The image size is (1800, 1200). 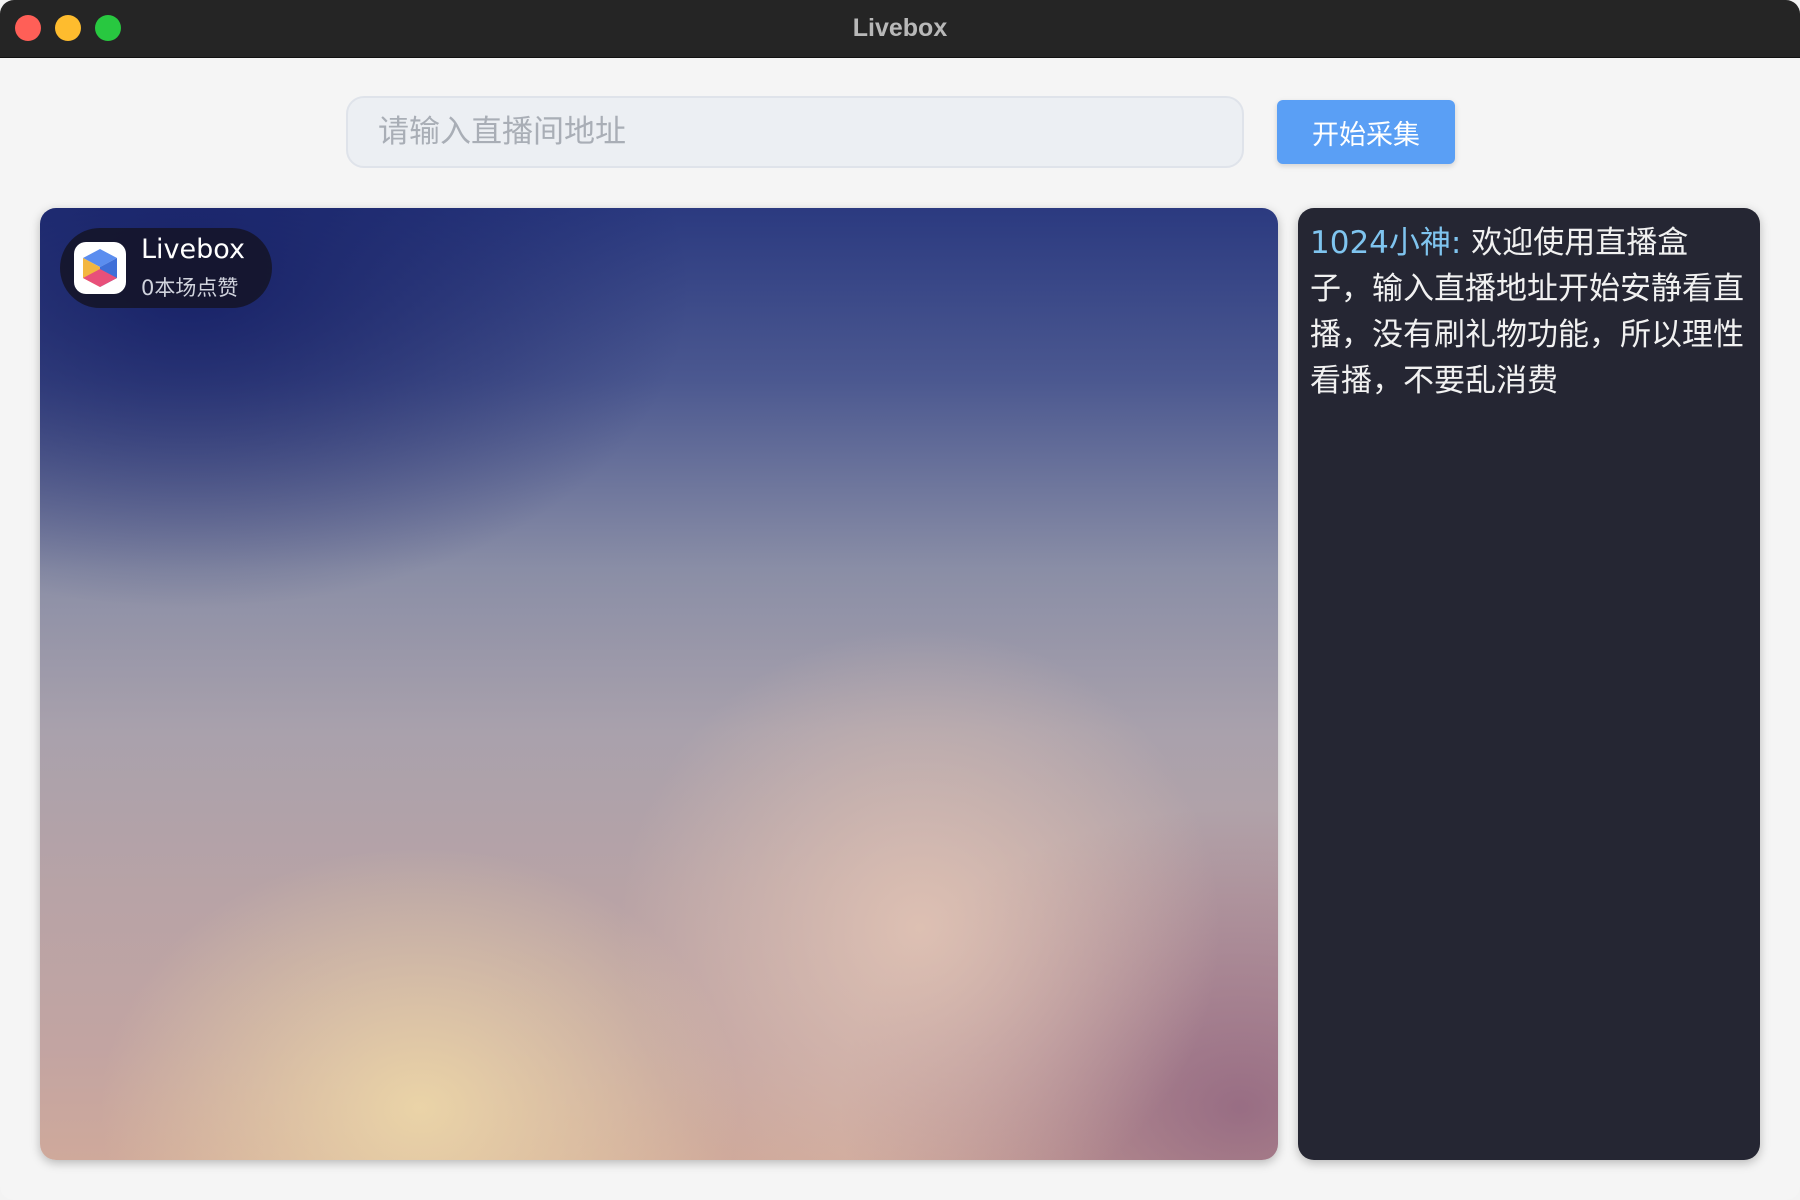 I want to click on like-count: 0, so click(x=148, y=288).